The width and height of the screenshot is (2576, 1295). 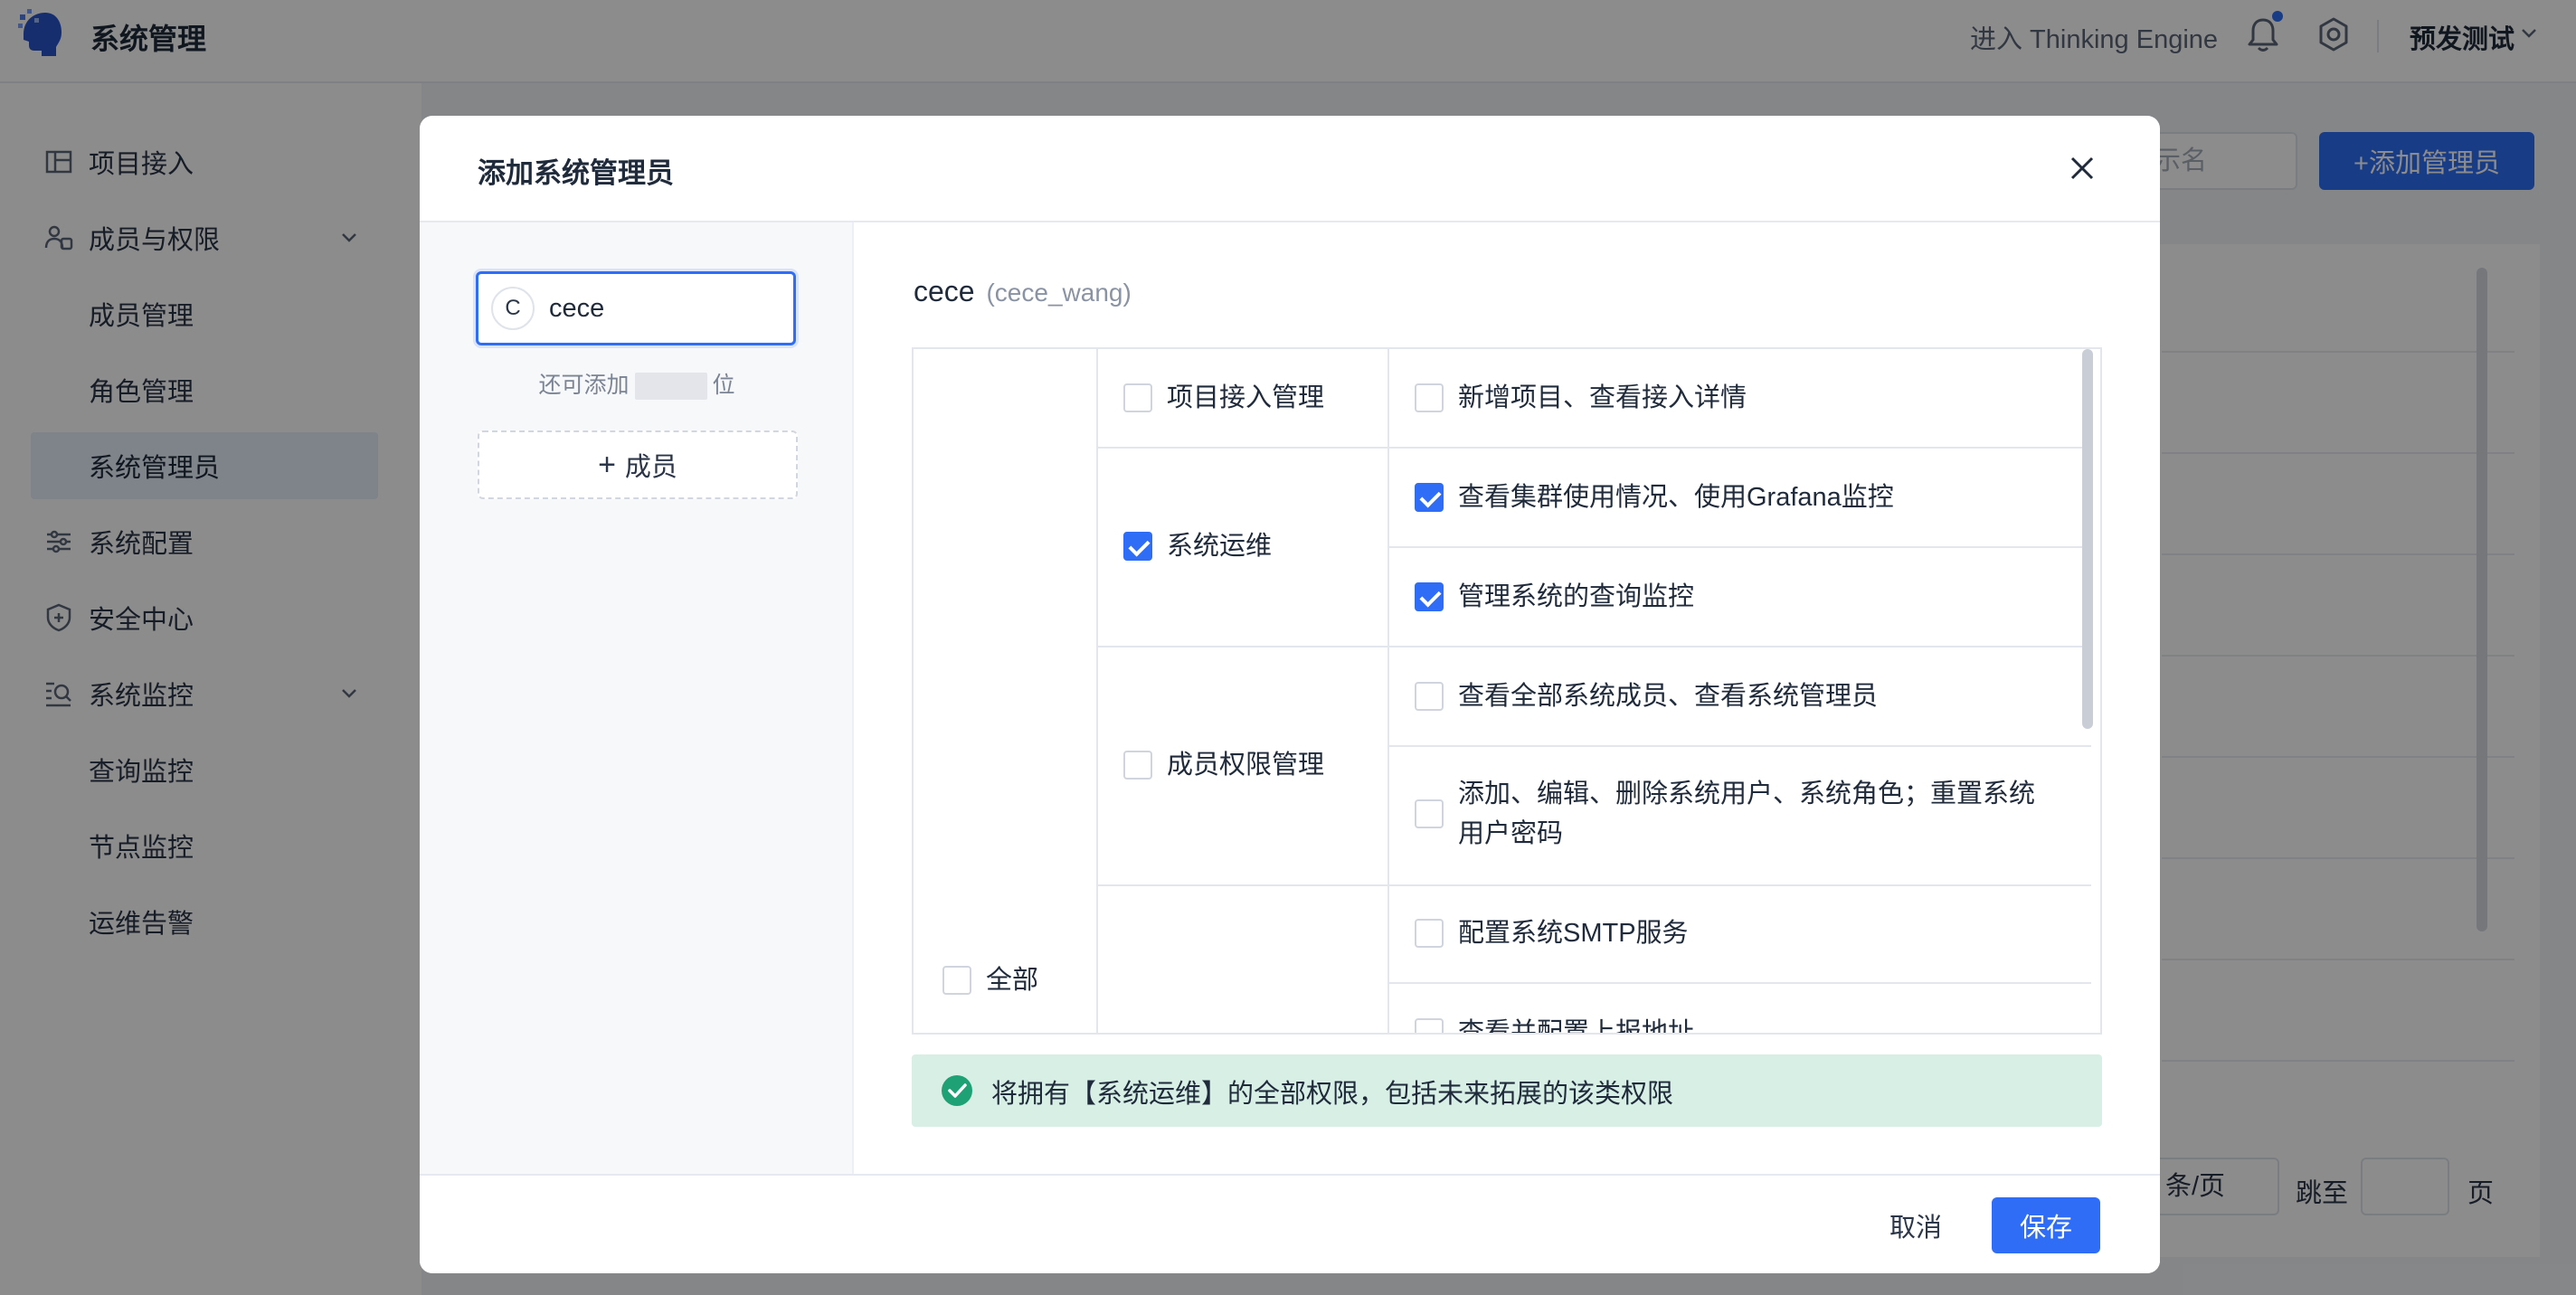 I want to click on group-label: 项目接入管理, so click(x=1246, y=397).